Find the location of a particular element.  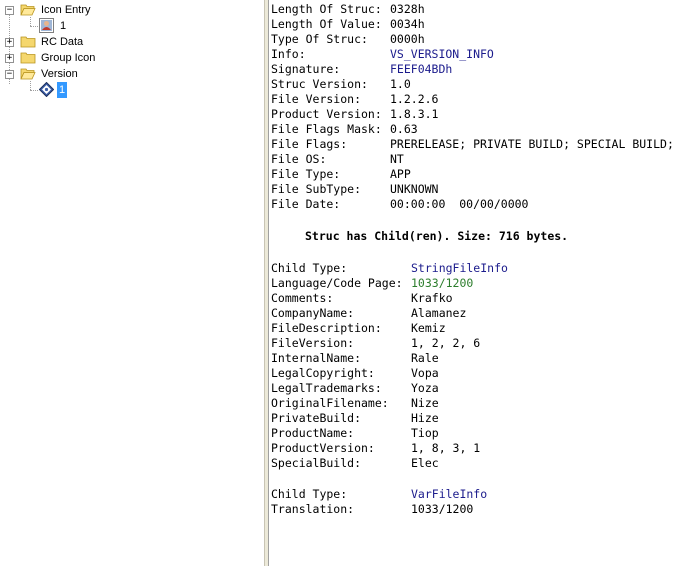

string-row: CompanyName: Alamanez is located at coordinates (369, 313).